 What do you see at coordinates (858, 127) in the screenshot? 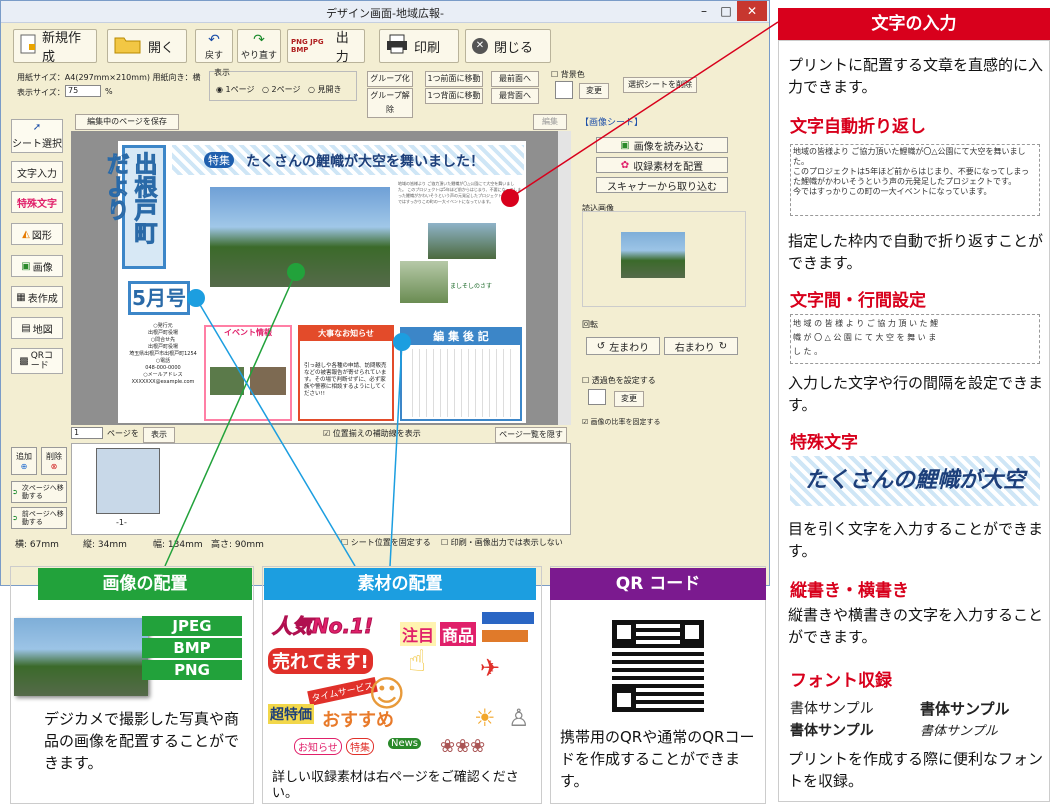
I see `wrap-header: 文字自動折り返し` at bounding box center [858, 127].